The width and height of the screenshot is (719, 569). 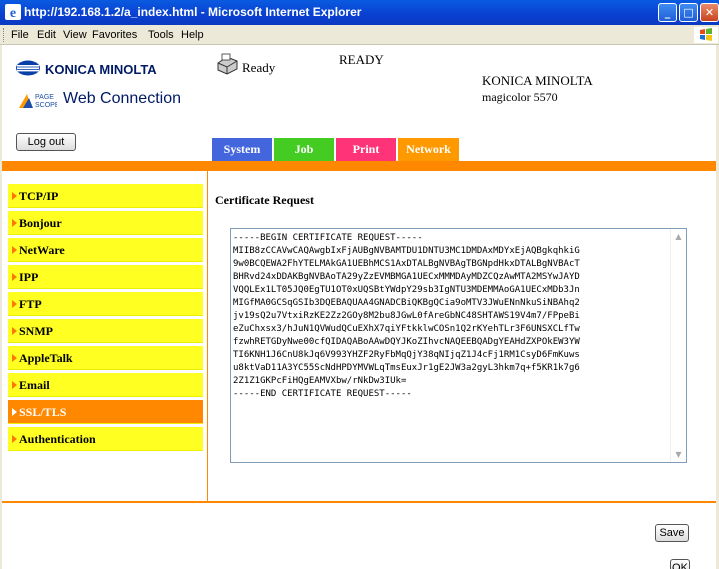 What do you see at coordinates (105, 196) in the screenshot?
I see `sidebar-item-tcpip: TCP/IP` at bounding box center [105, 196].